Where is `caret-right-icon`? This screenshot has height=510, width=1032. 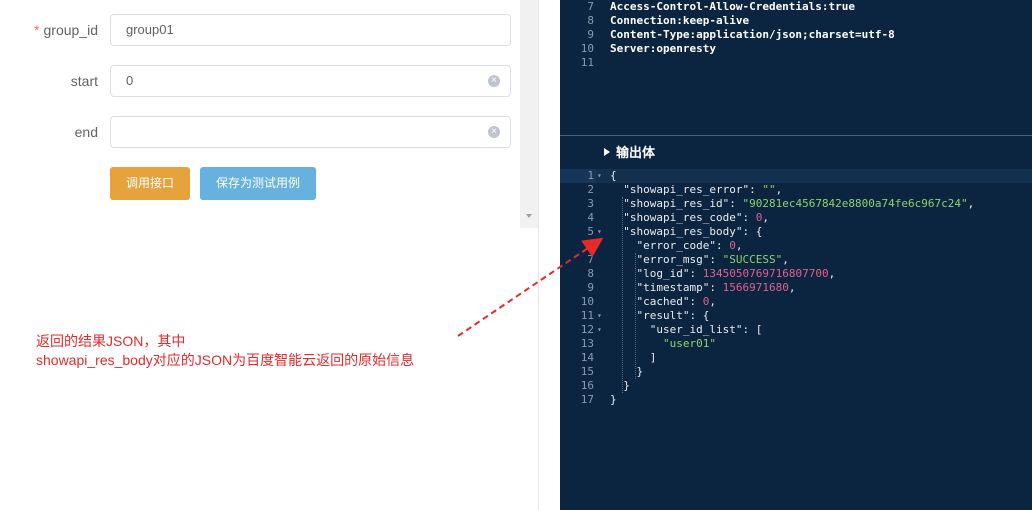
caret-right-icon is located at coordinates (607, 152).